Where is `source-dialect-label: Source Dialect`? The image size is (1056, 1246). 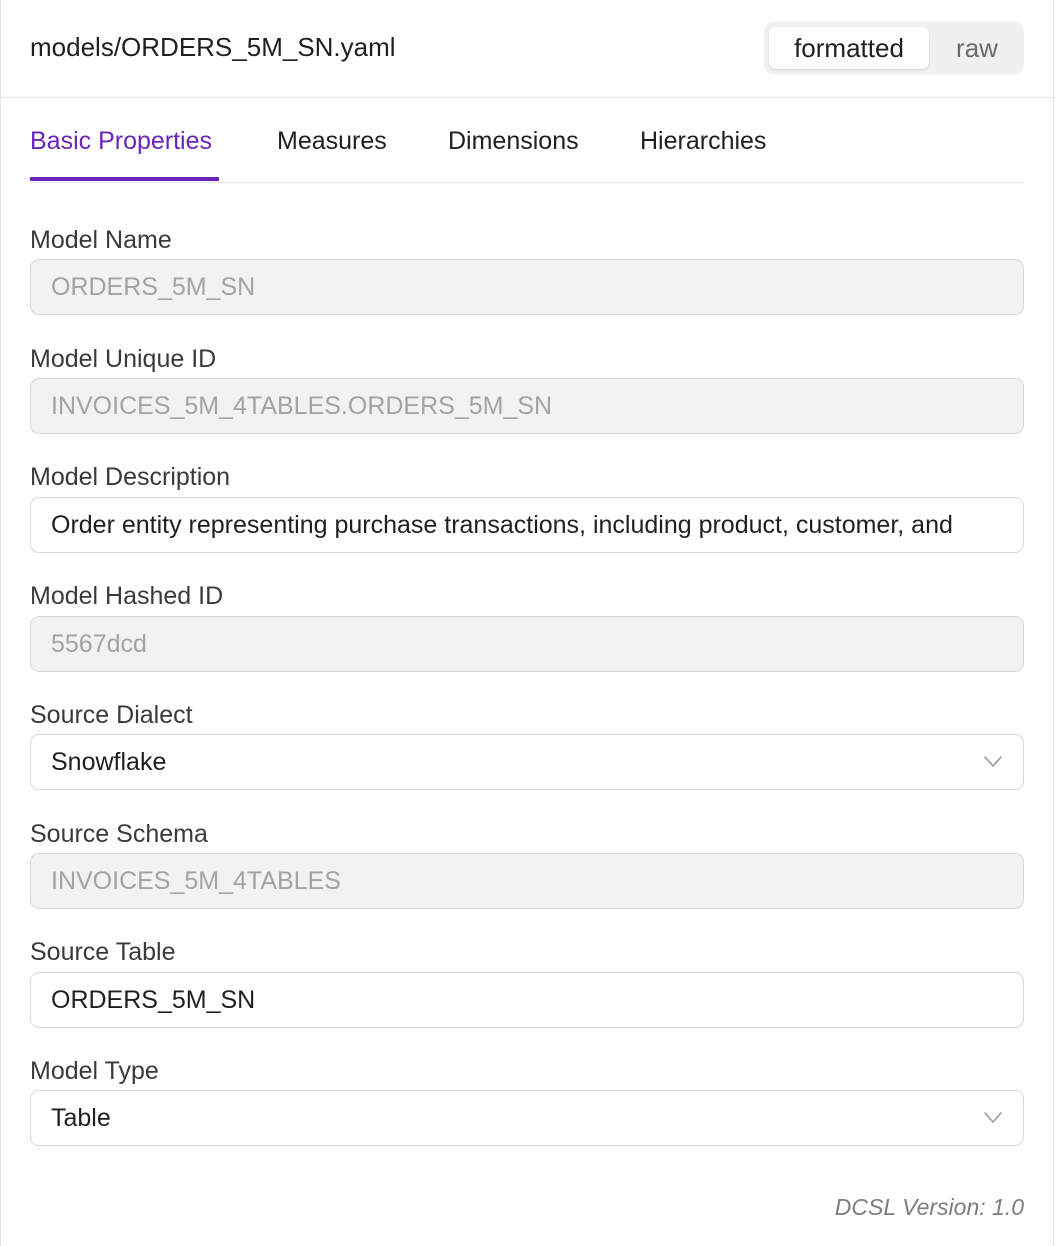
source-dialect-label: Source Dialect is located at coordinates (111, 715).